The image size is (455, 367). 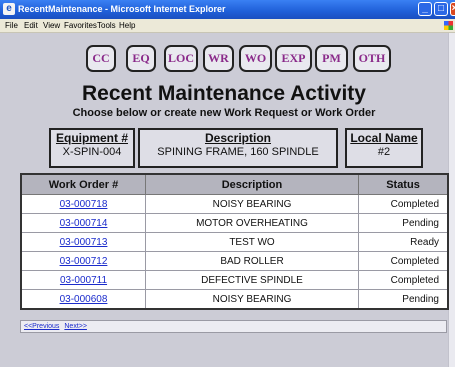 I want to click on menu-favorites: Favorites, so click(x=80, y=25).